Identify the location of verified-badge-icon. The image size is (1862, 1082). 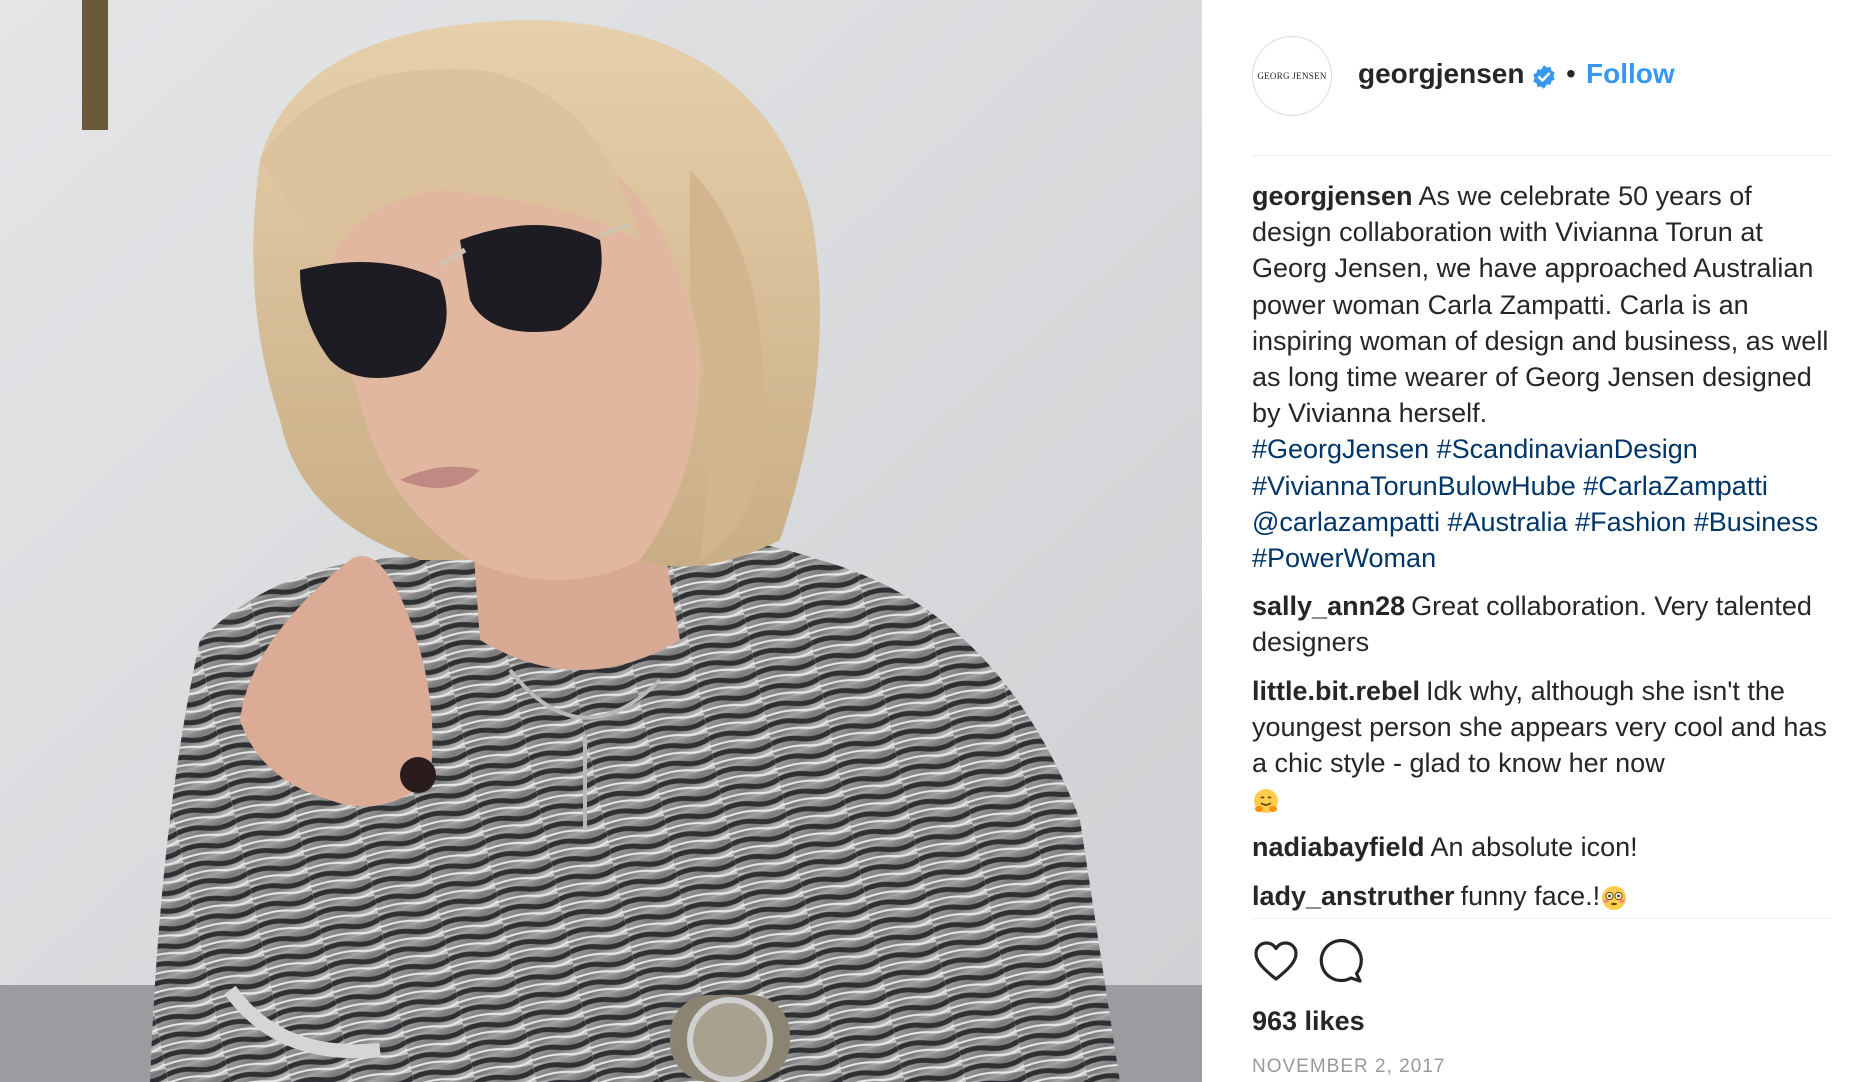
(1544, 77).